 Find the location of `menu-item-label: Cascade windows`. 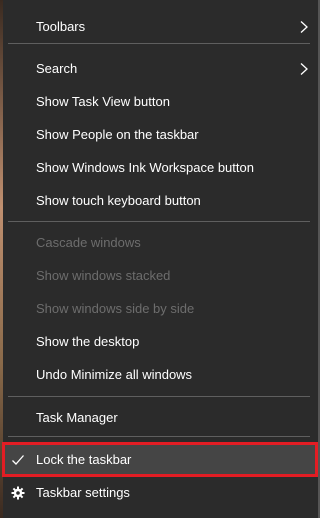

menu-item-label: Cascade windows is located at coordinates (88, 242).